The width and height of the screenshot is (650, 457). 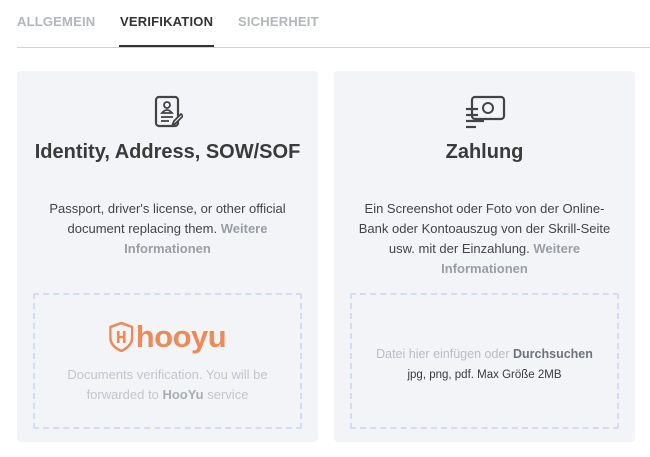 I want to click on hooyu-shield-icon, so click(x=120, y=336).